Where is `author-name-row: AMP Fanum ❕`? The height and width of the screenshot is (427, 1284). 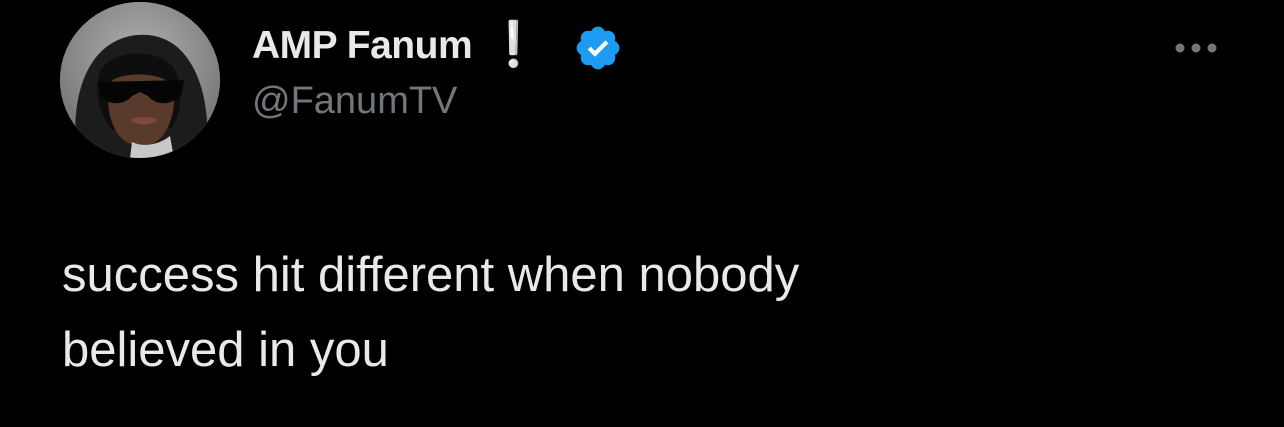 author-name-row: AMP Fanum ❕ is located at coordinates (437, 46).